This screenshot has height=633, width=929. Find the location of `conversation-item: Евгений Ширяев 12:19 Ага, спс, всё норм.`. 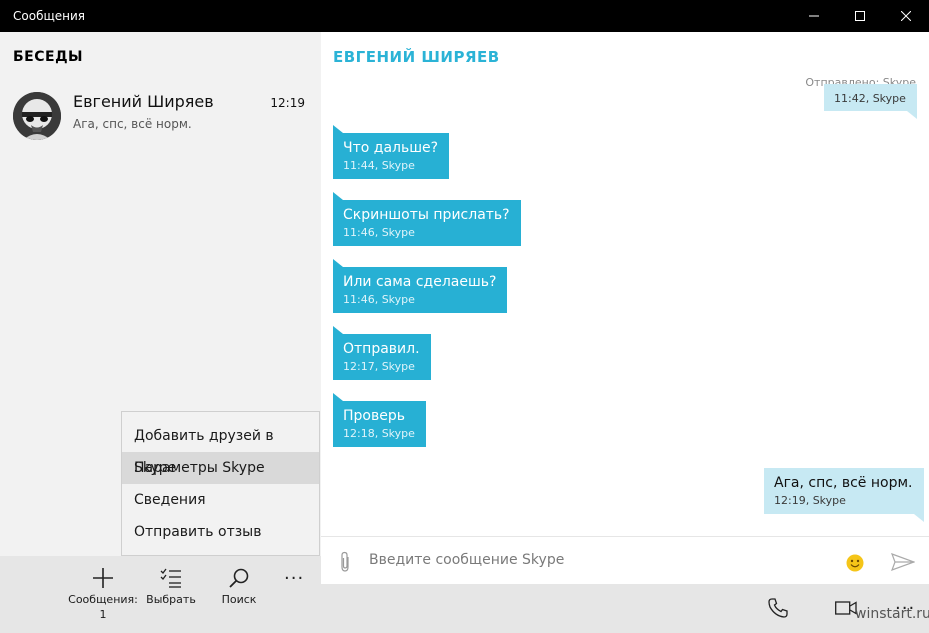

conversation-item: Евгений Ширяев 12:19 Ага, спс, всё норм. is located at coordinates (160, 116).